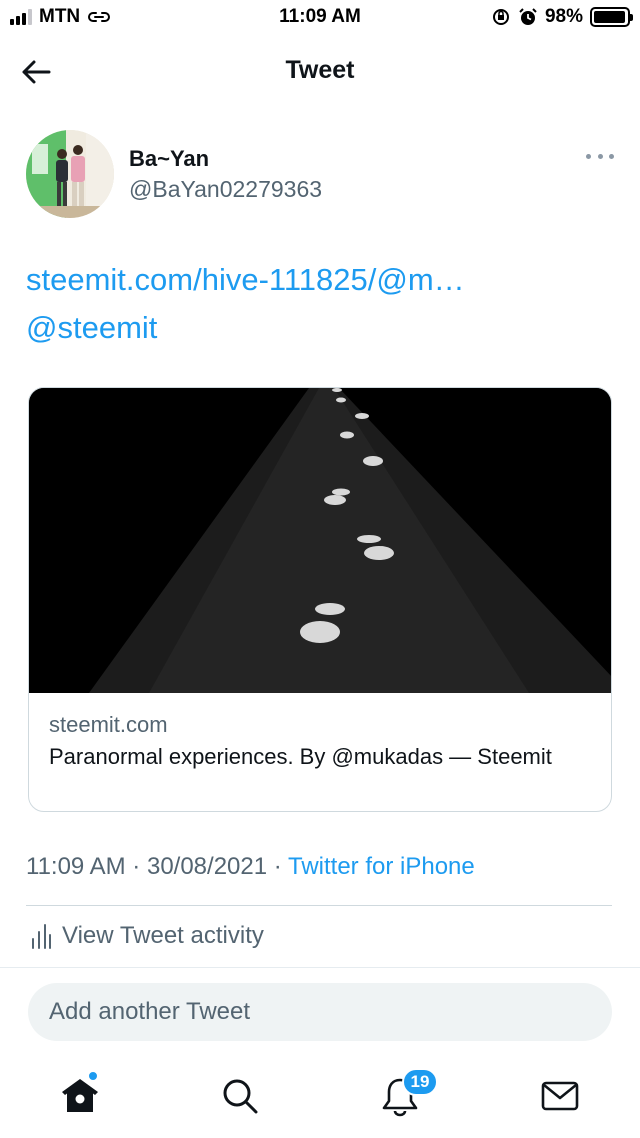  What do you see at coordinates (169, 159) in the screenshot?
I see `author-name: Ba~Yan` at bounding box center [169, 159].